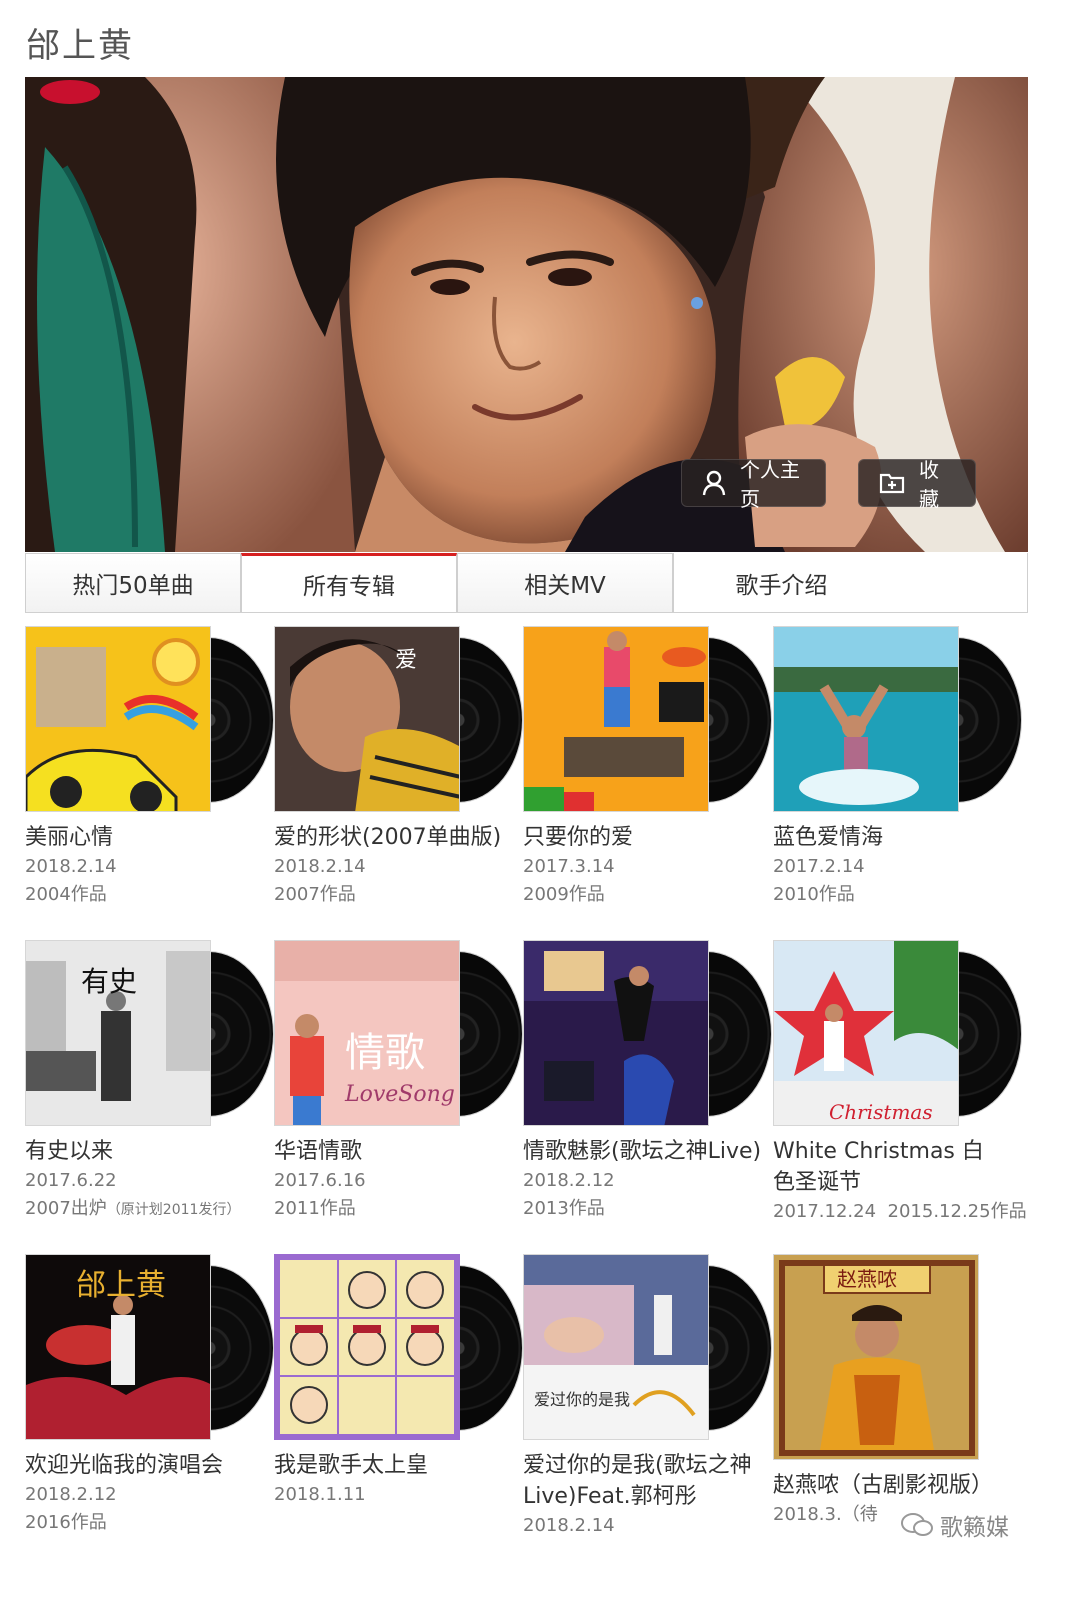 The width and height of the screenshot is (1080, 1608). I want to click on album-date-and-note: 2017.12.24 2015.12.25作品, so click(908, 1212).